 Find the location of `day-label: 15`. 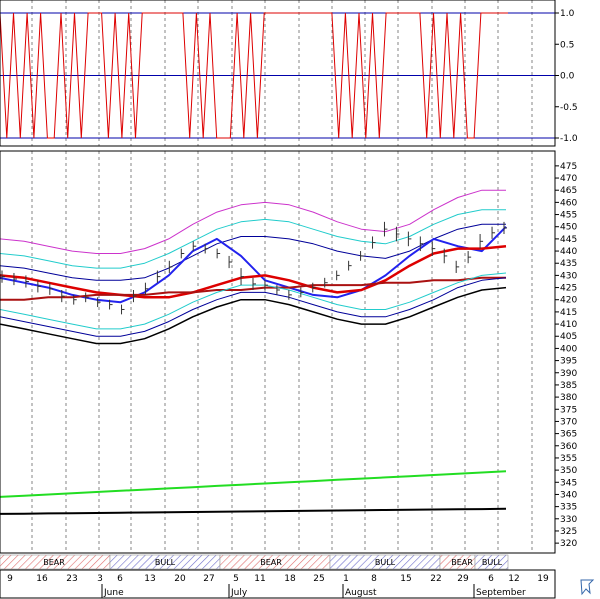

day-label: 15 is located at coordinates (405, 579).